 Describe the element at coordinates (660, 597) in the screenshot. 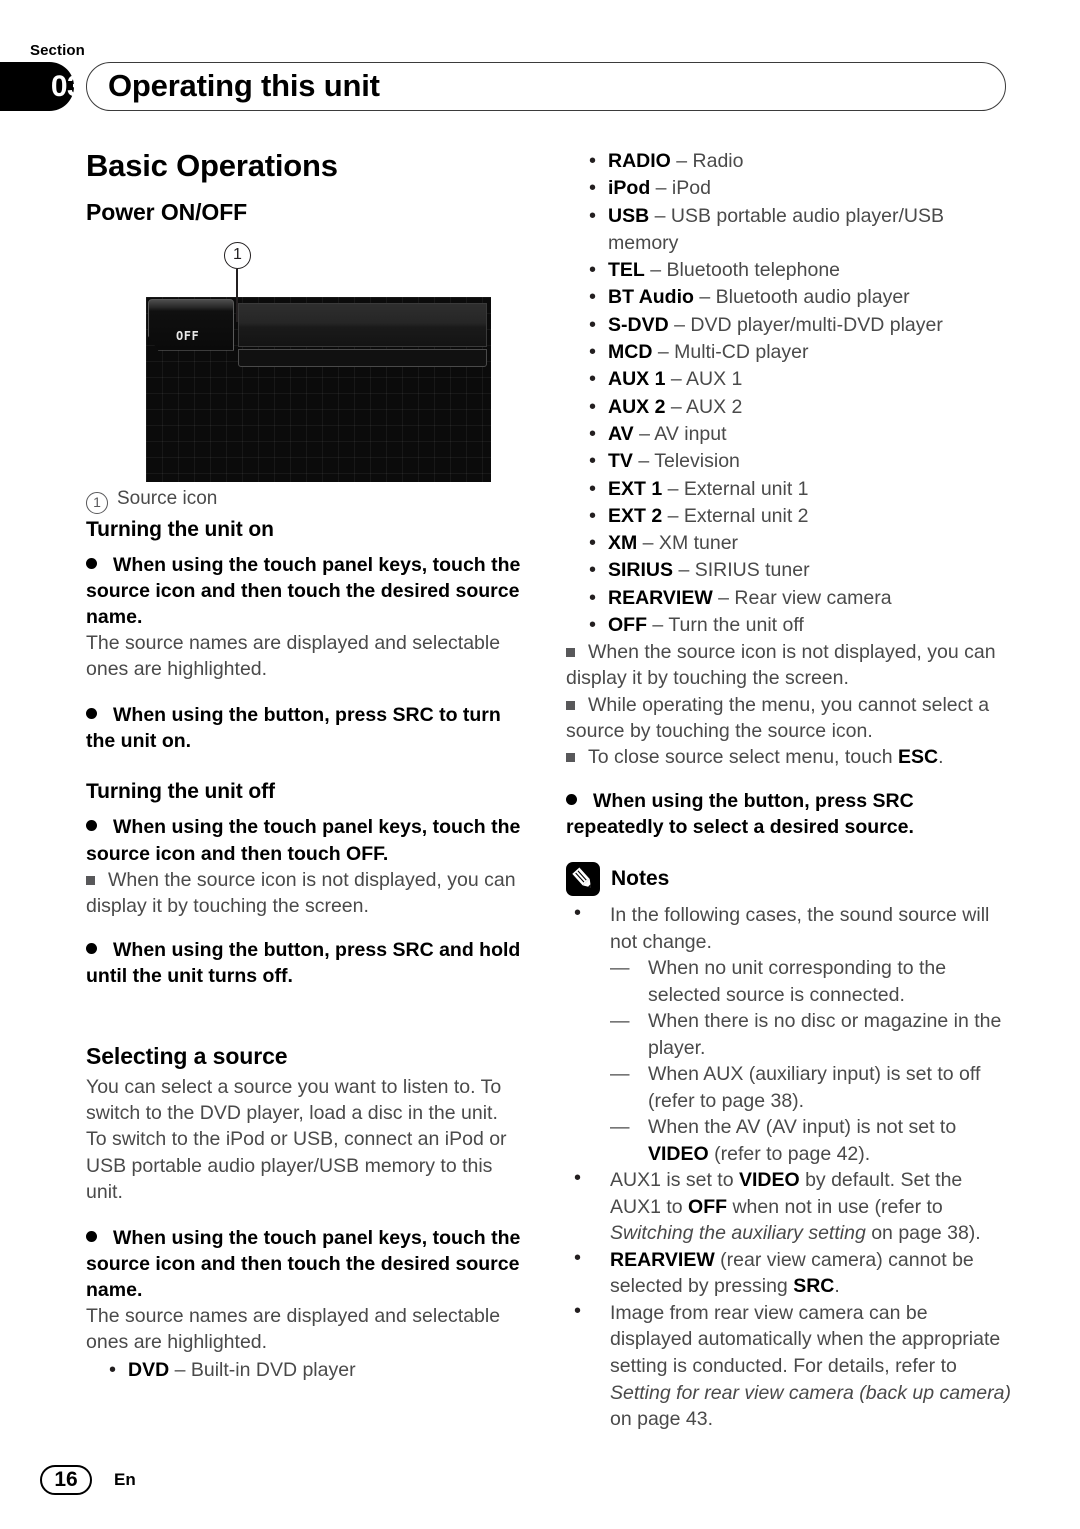

I see `source-name: REARVIEW` at that location.